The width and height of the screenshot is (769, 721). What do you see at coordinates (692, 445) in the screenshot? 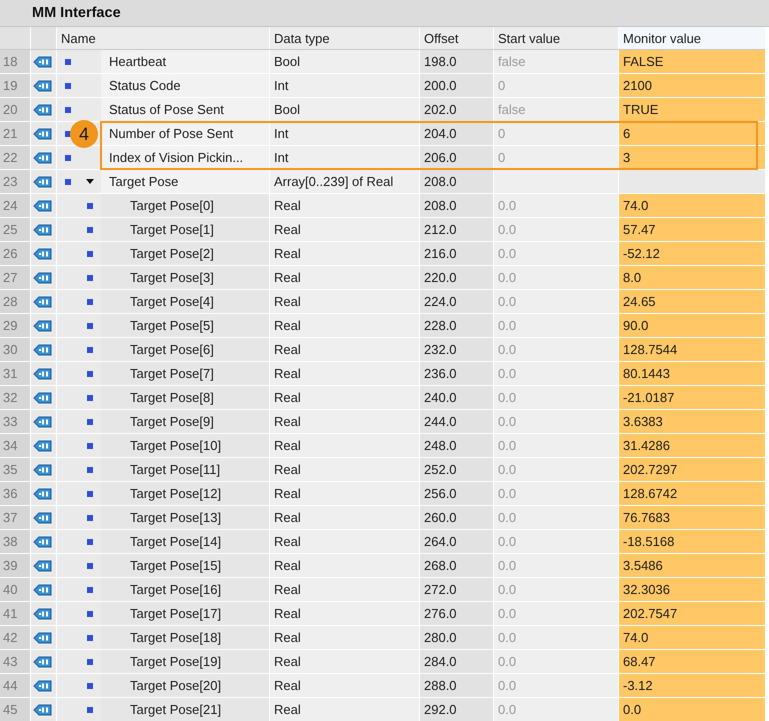
I see `monitor-value: 31.4286` at bounding box center [692, 445].